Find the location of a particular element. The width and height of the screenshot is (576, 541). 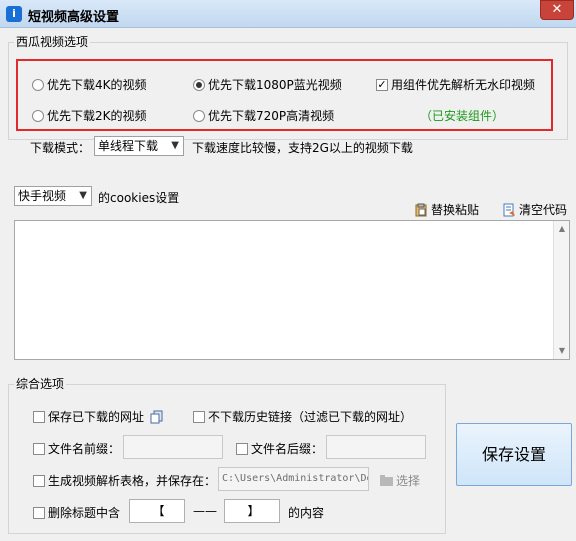

plugin-checkbox: ✓ 用组件优先解析无水印视频 is located at coordinates (455, 84).